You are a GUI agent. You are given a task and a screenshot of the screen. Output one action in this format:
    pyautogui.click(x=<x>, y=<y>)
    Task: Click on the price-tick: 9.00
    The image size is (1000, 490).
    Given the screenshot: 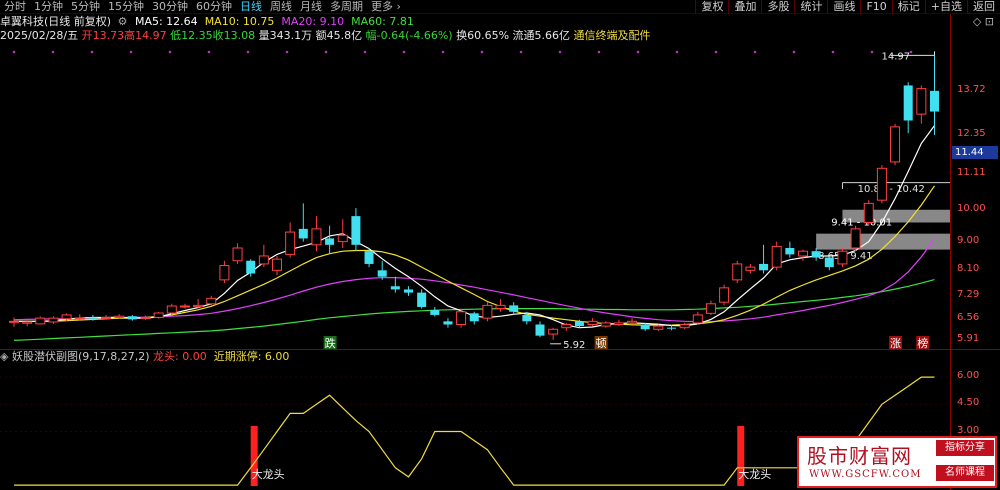 What is the action you would take?
    pyautogui.click(x=968, y=240)
    